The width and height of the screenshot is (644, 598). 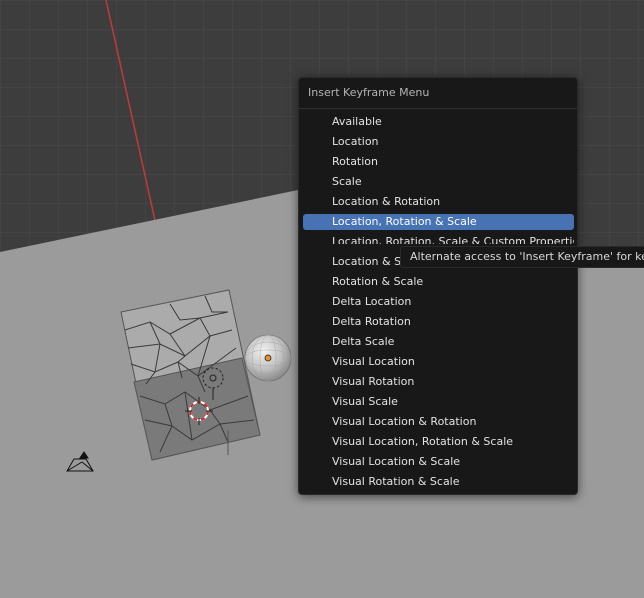 I want to click on menu-item-rotation: Rotation, so click(x=438, y=162).